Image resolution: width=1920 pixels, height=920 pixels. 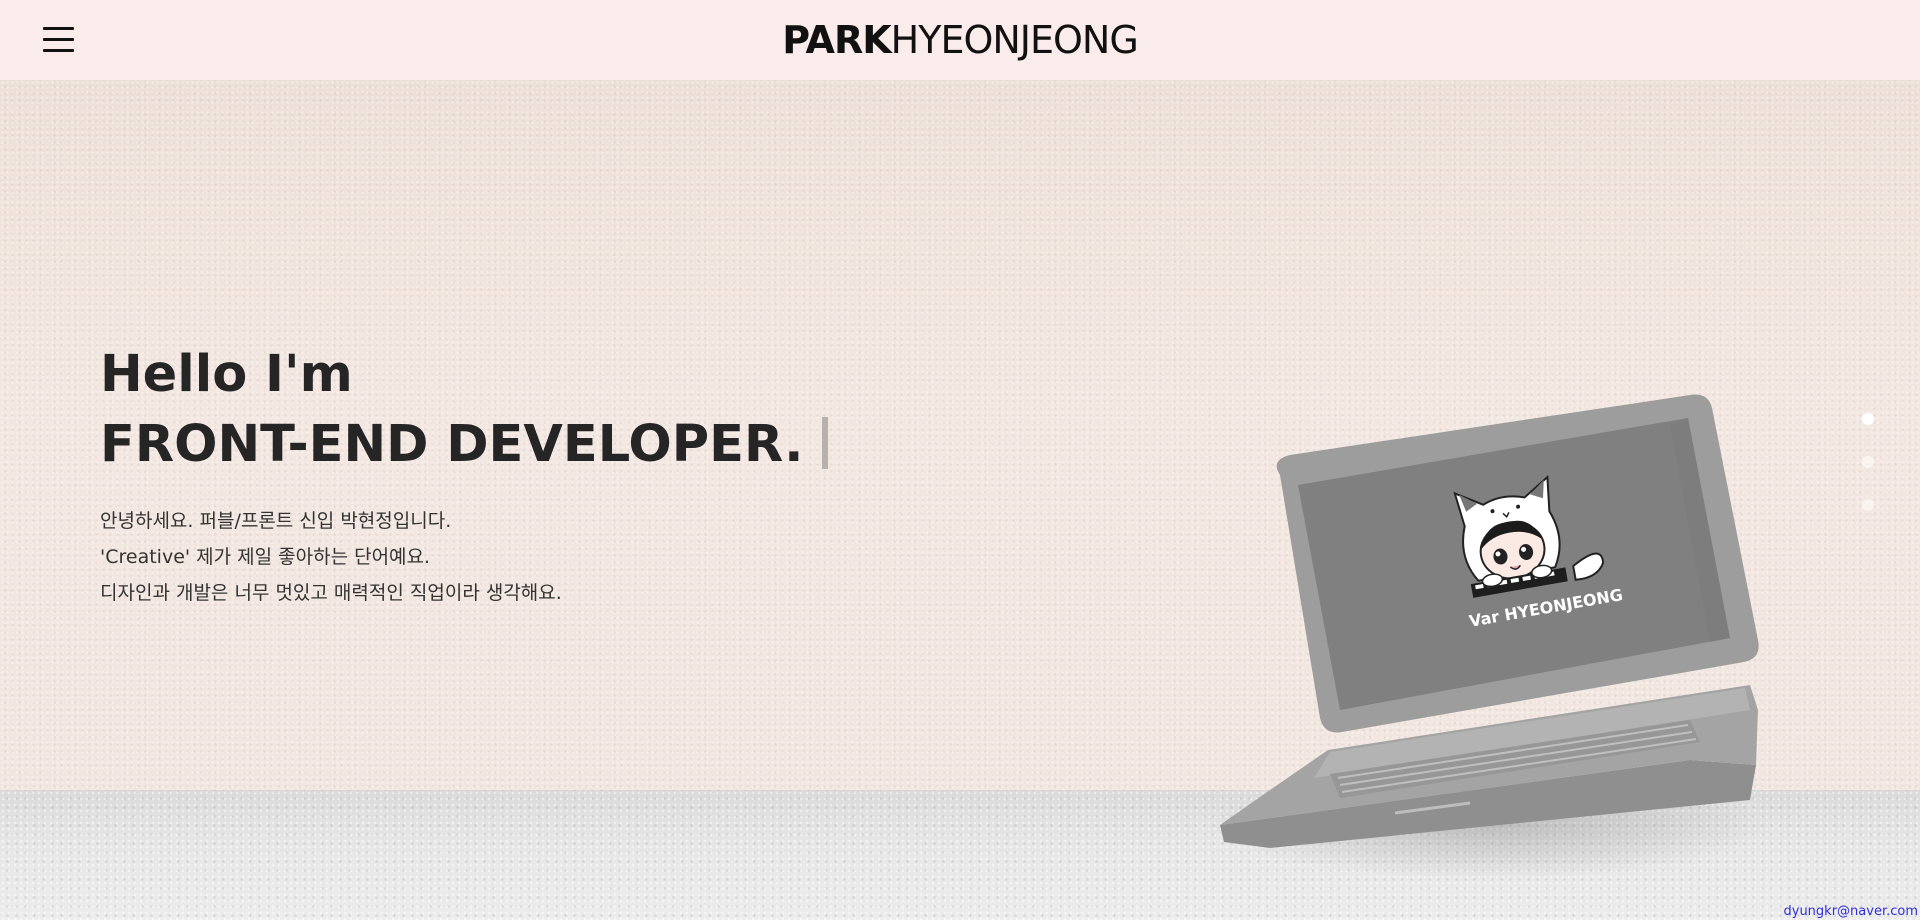 I want to click on hero-title-line2-wrap: FRONT-END DEVELOPER., so click(x=464, y=445).